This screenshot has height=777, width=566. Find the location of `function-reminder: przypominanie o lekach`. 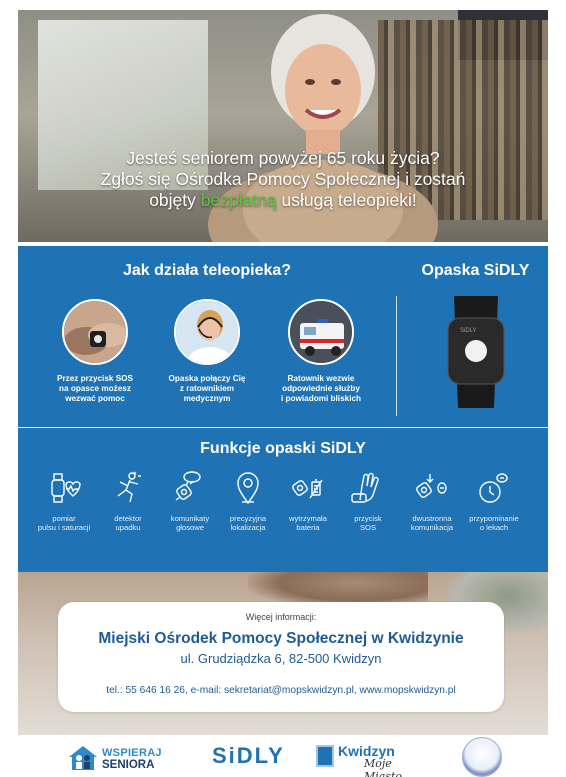

function-reminder: przypominanie o lekach is located at coordinates (494, 501).